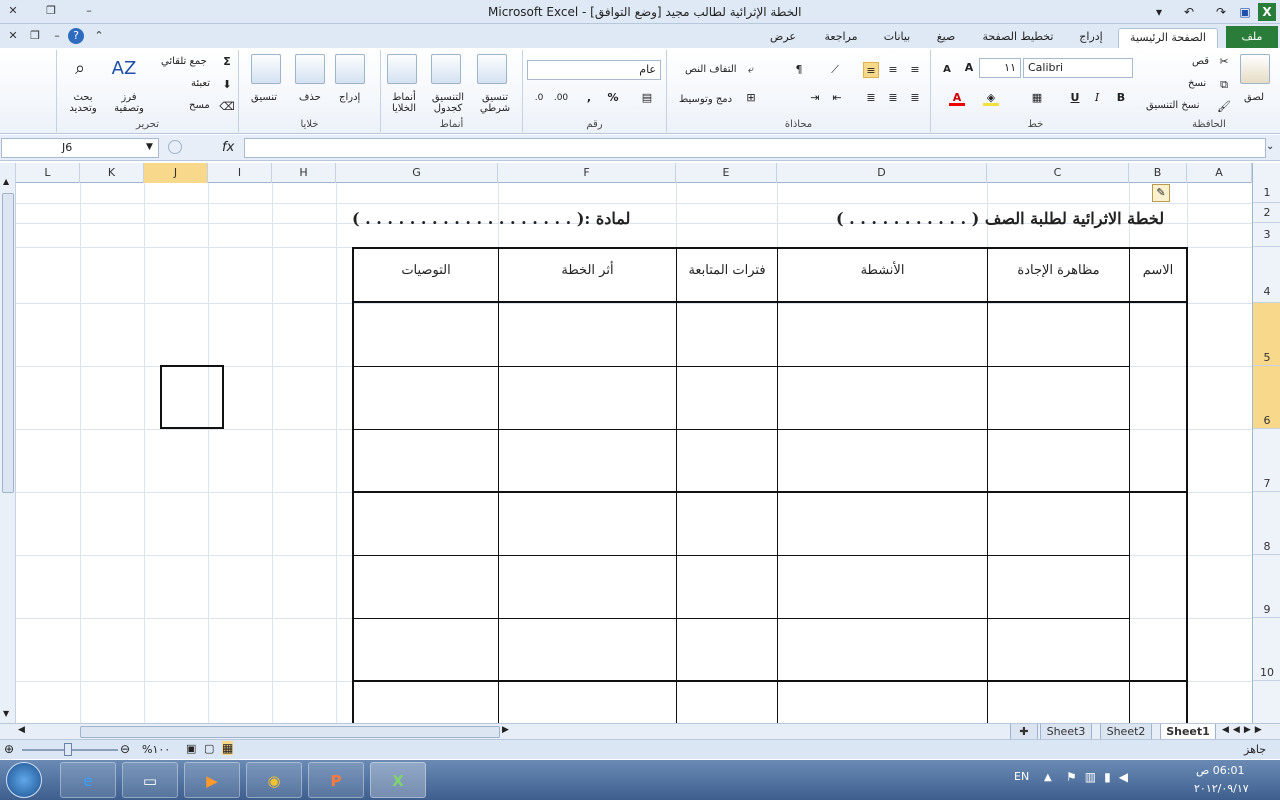  I want to click on decrease-indent-icon: ⇤, so click(837, 98).